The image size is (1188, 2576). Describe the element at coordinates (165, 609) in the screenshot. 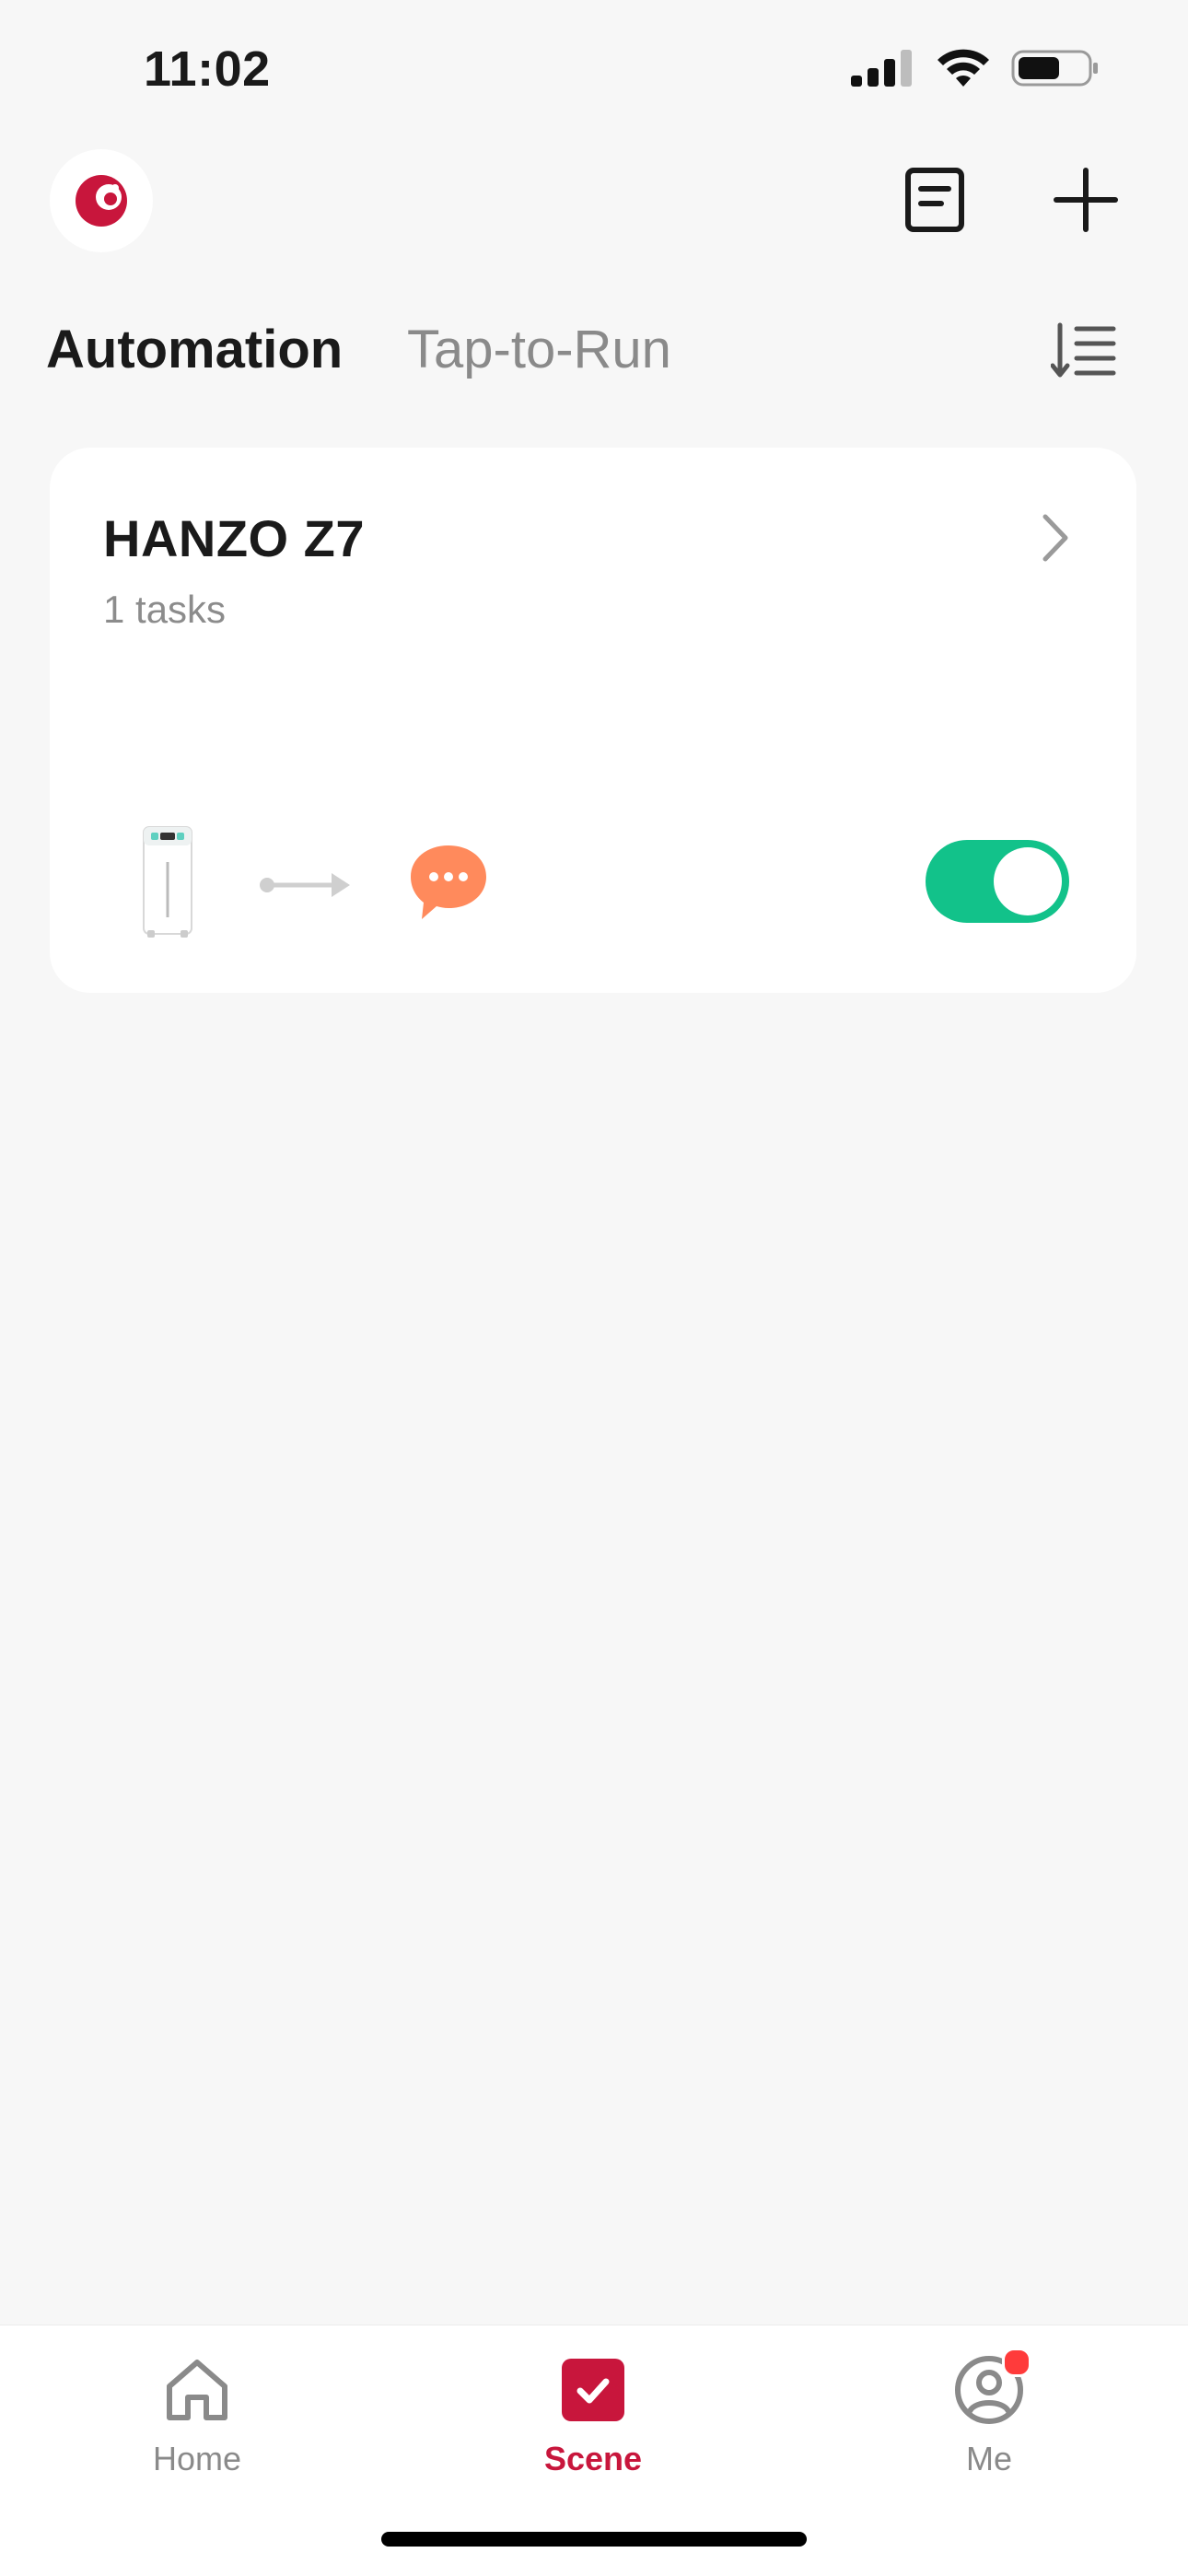

I see `automation-task-count: 1 tasks` at that location.